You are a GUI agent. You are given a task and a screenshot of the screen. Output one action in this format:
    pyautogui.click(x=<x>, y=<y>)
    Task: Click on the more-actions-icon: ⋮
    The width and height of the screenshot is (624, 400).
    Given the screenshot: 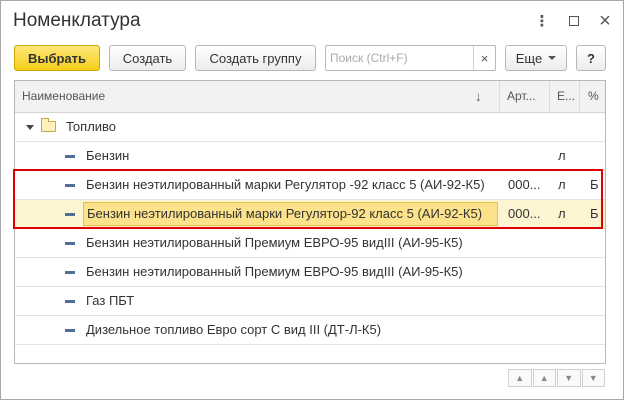 What is the action you would take?
    pyautogui.click(x=542, y=21)
    